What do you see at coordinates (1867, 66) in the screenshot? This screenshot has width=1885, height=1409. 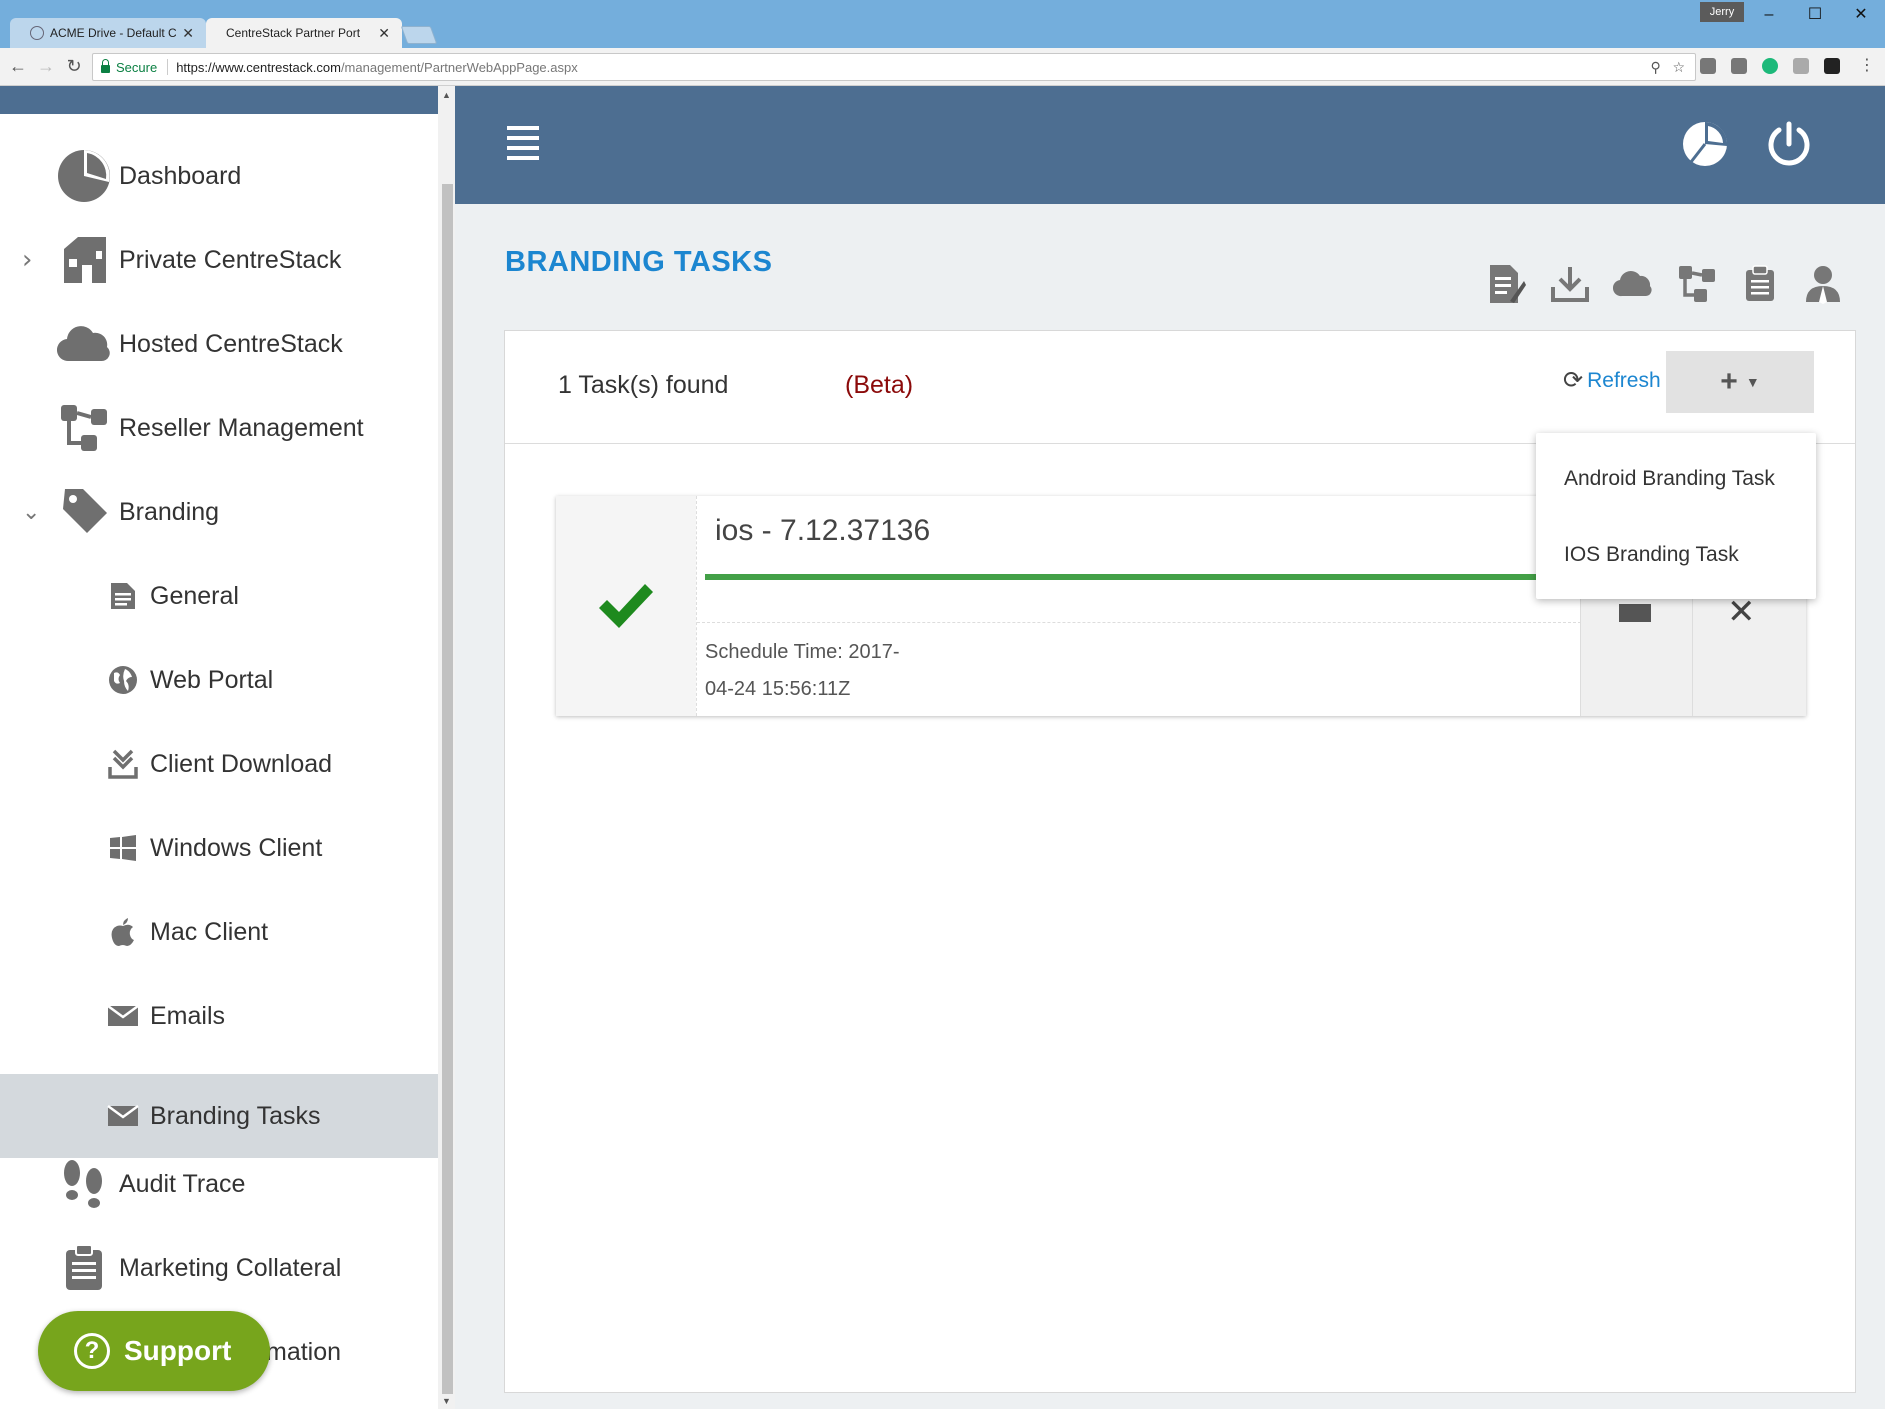 I see `browser-menu-icon: ⋮` at bounding box center [1867, 66].